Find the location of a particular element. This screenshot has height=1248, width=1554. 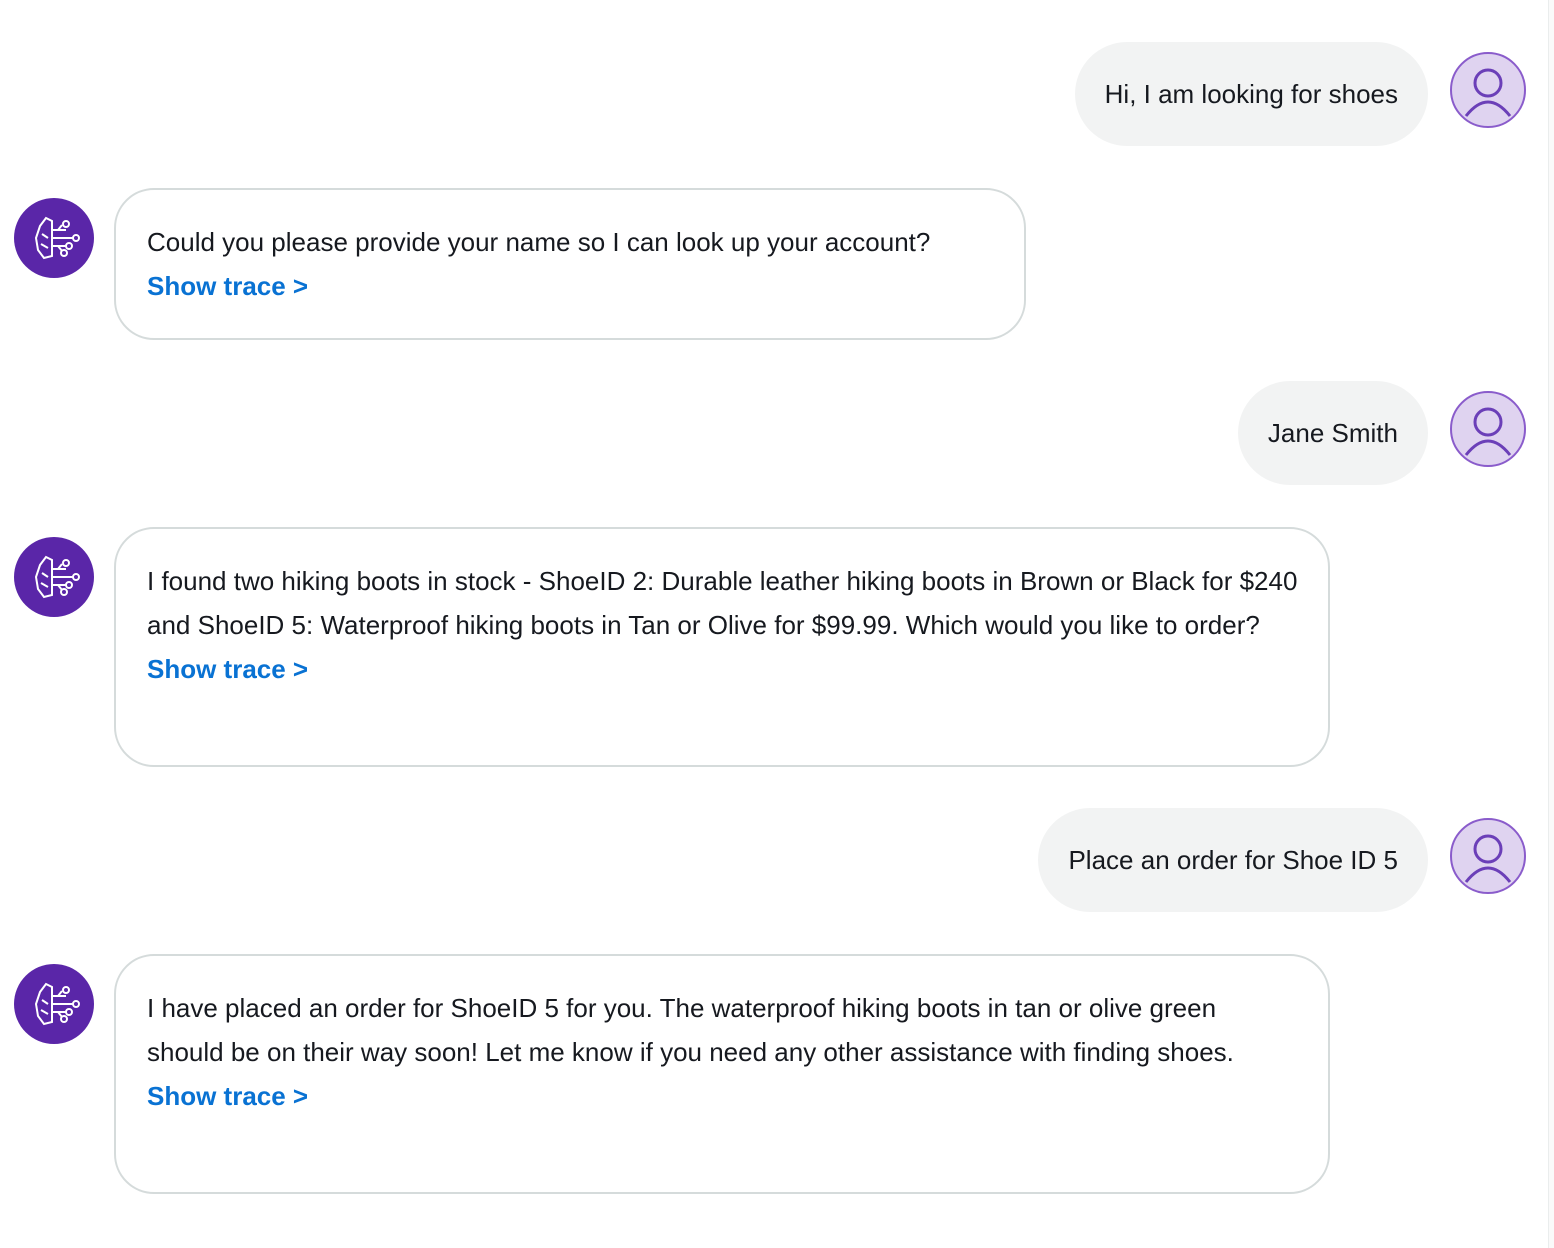

user-message-text: Jane Smith is located at coordinates (1332, 433).